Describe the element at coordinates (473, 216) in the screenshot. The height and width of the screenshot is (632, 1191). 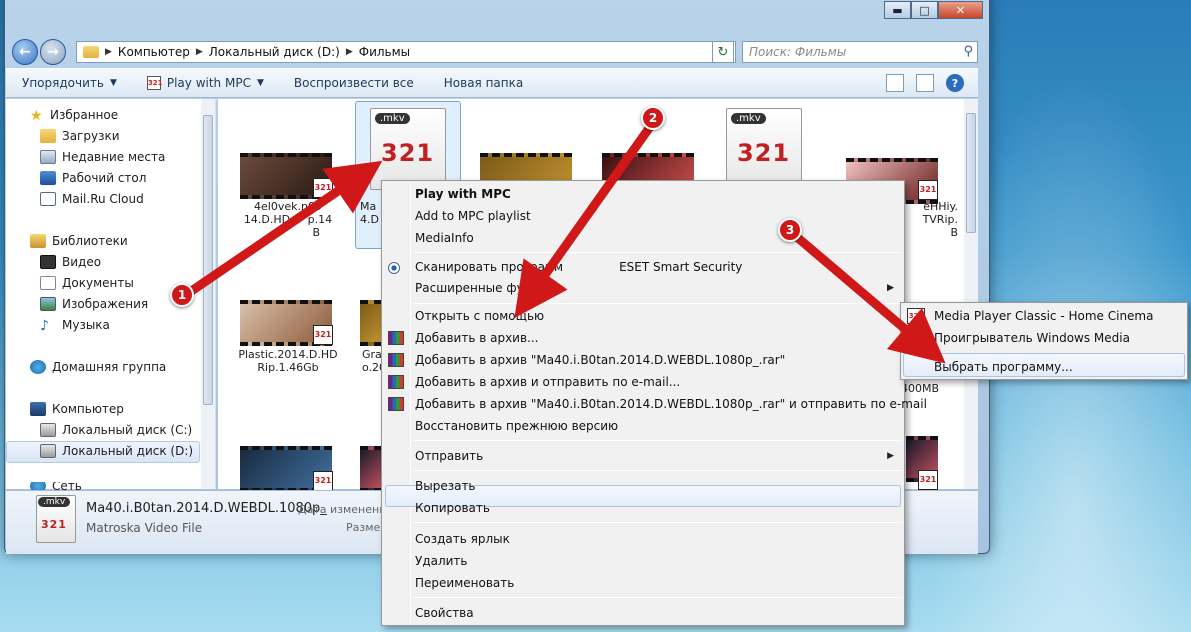
I see `menu-item-add-to-playlist: Add to MPC playlist` at that location.